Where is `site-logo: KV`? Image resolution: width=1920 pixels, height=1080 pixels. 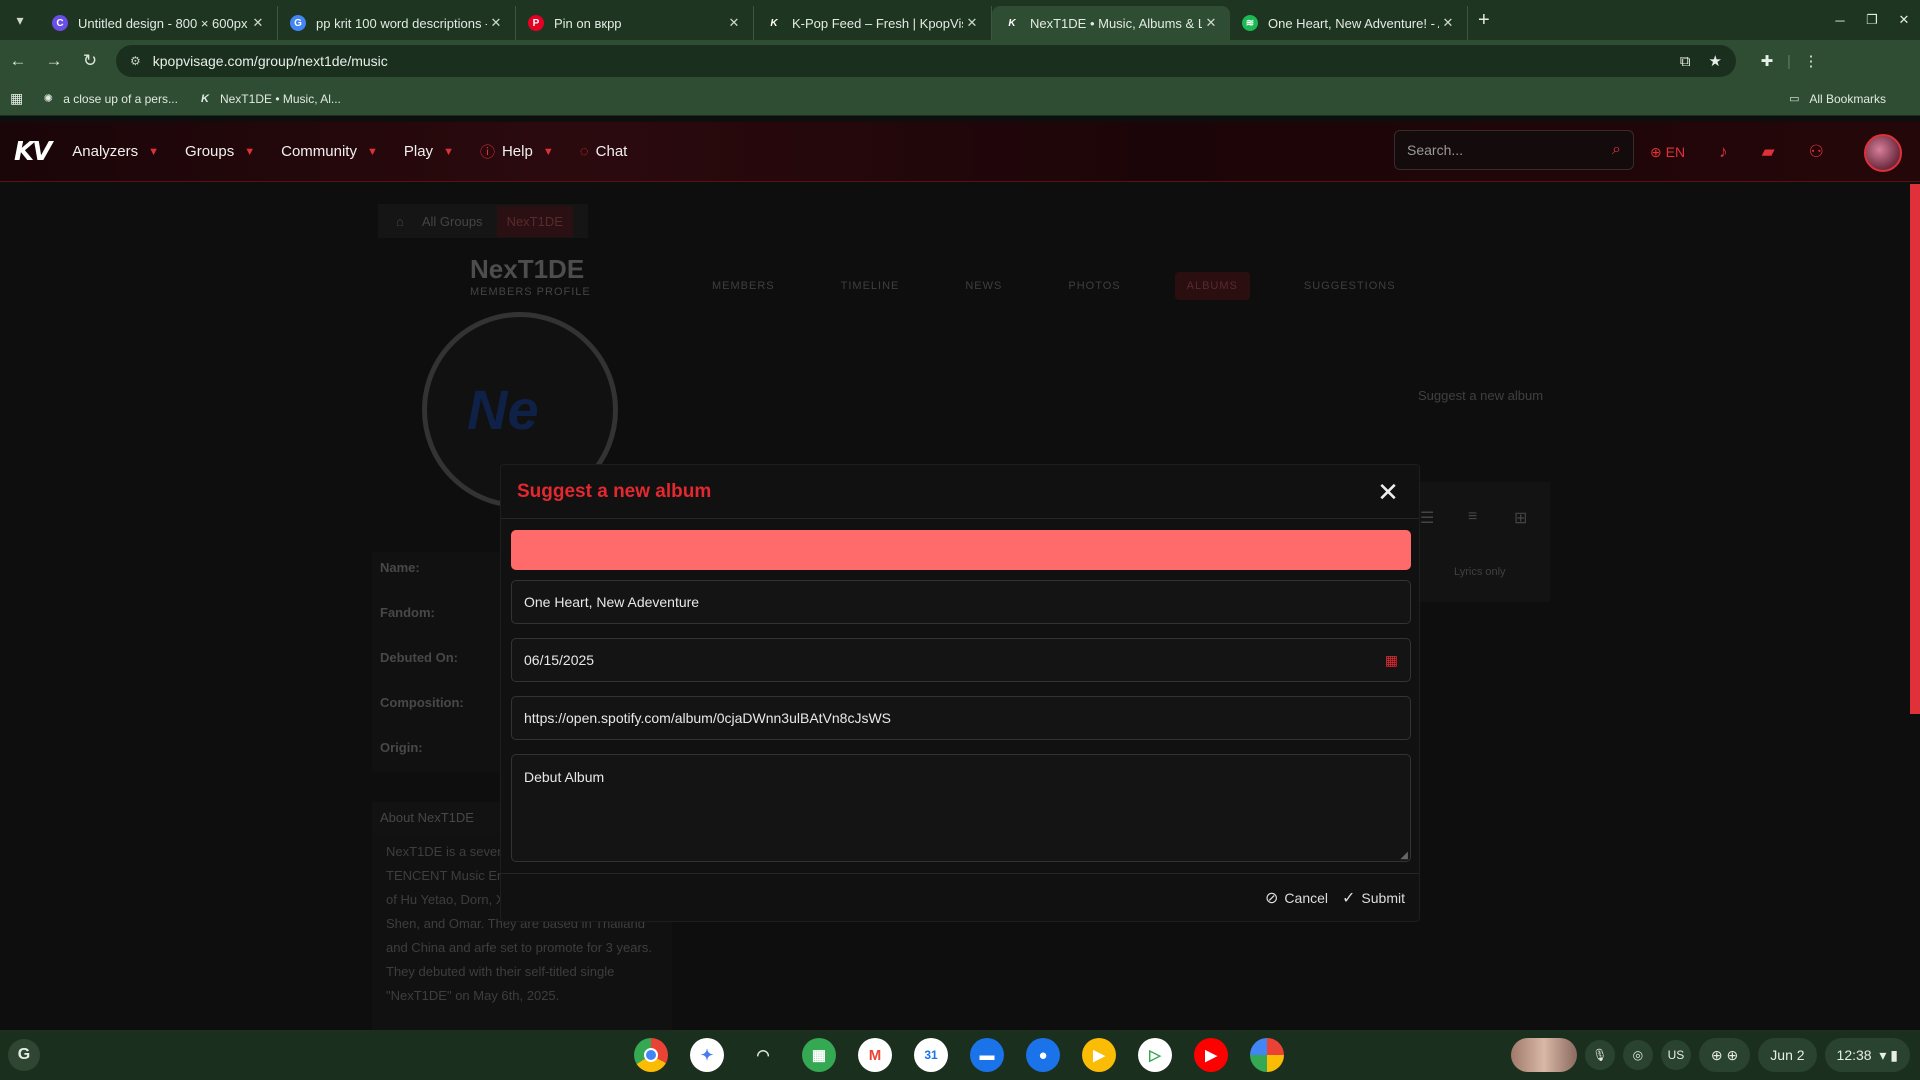
site-logo: KV is located at coordinates (33, 152).